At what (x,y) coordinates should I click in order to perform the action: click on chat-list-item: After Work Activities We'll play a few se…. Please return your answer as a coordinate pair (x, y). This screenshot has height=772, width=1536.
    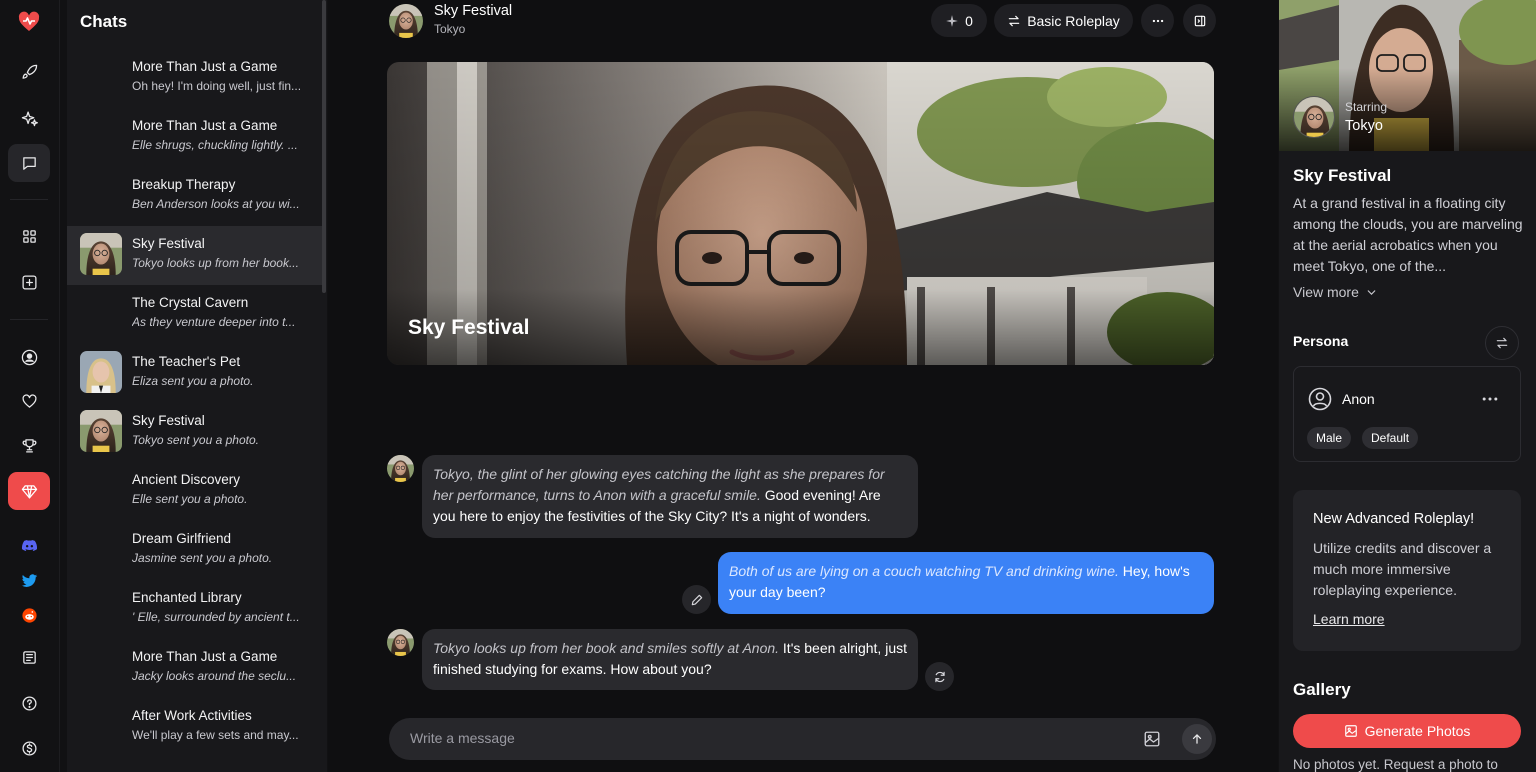
    Looking at the image, I should click on (194, 727).